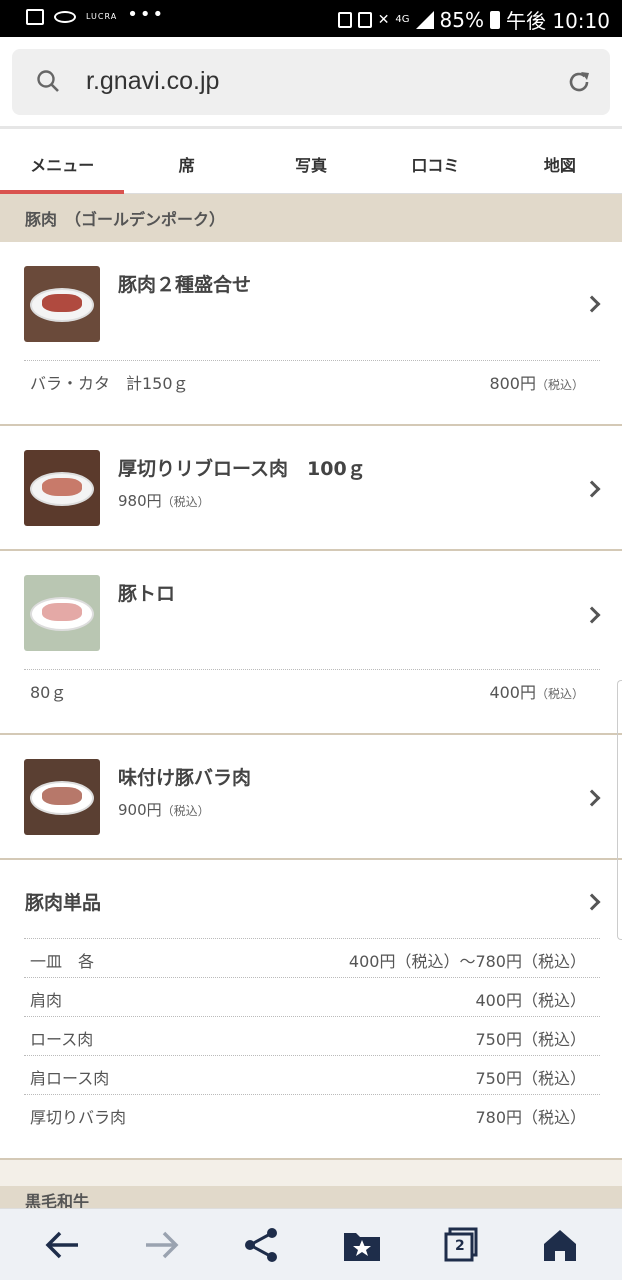  Describe the element at coordinates (512, 383) in the screenshot. I see `price-value: 800円` at that location.